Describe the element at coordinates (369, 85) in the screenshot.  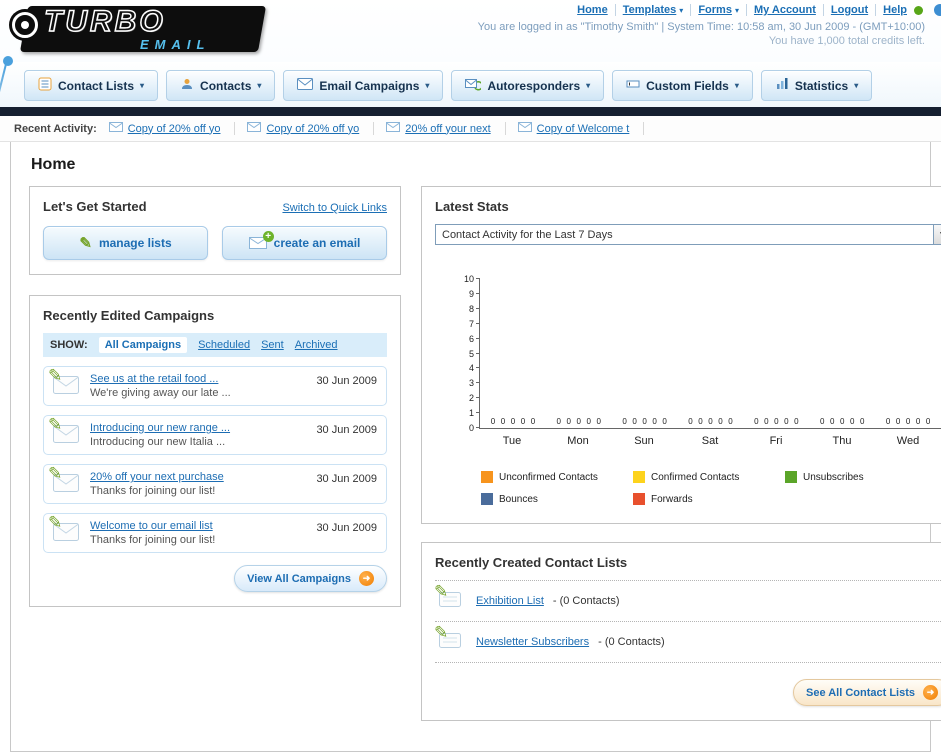
I see `tab-label: Email Campaigns` at that location.